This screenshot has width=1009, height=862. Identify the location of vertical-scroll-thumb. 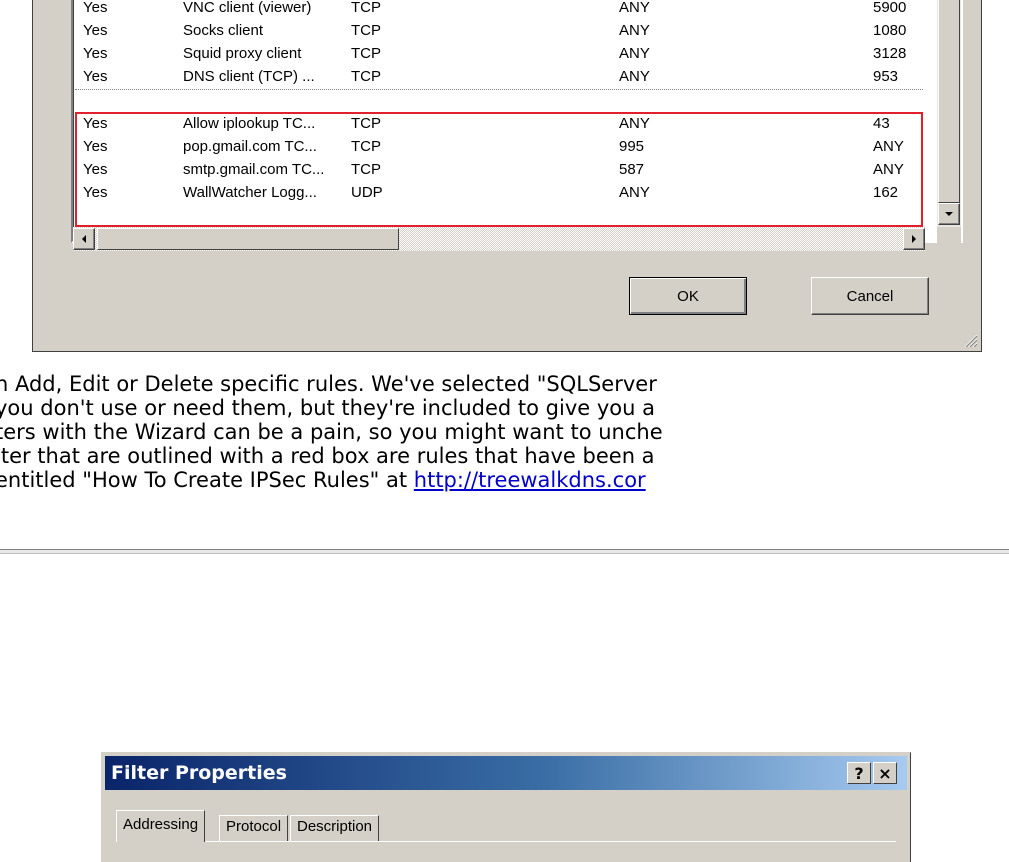
(949, 101).